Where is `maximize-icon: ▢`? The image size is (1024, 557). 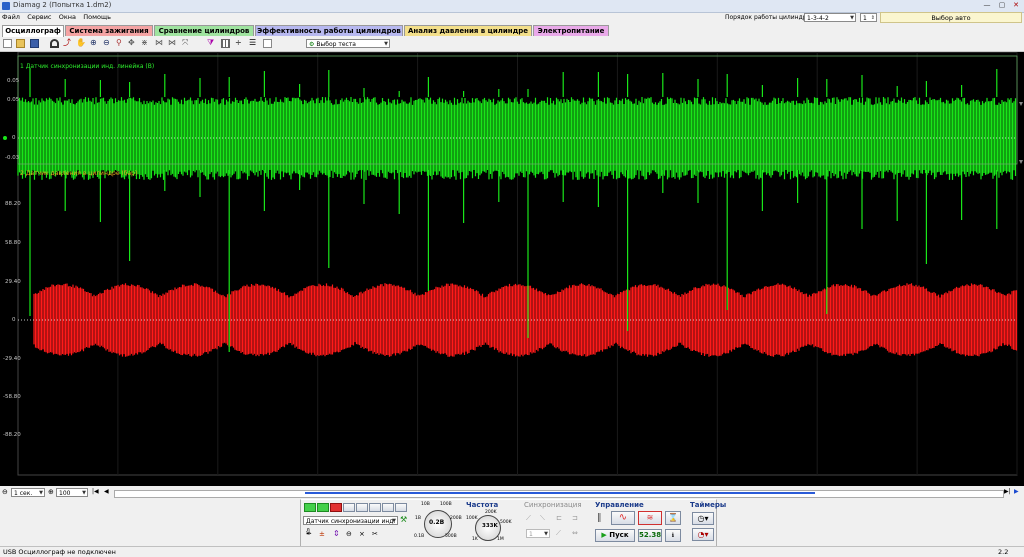 maximize-icon: ▢ is located at coordinates (1002, 5).